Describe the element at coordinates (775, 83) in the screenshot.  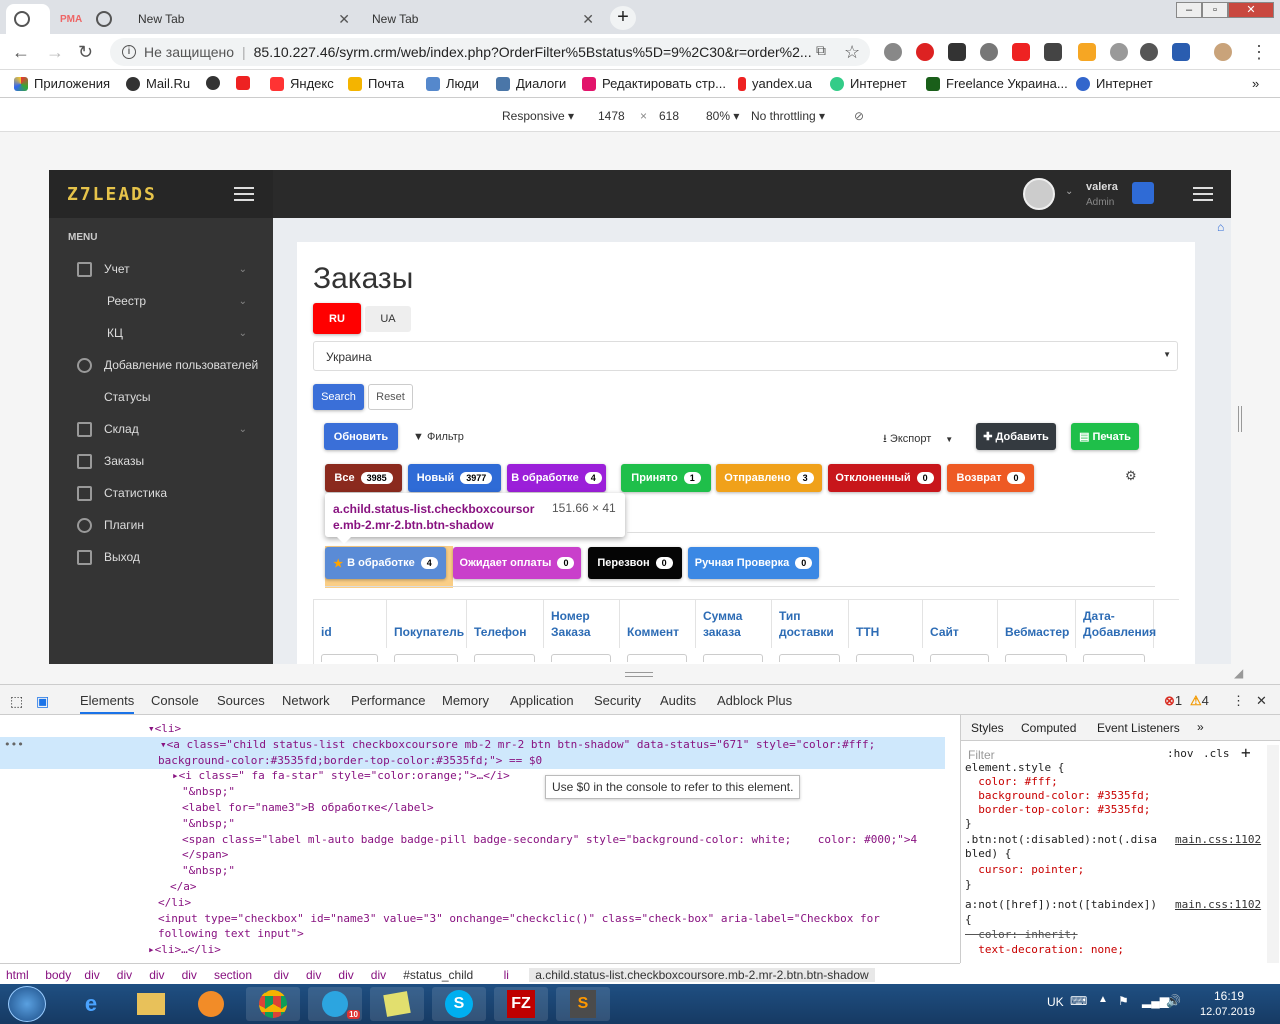
I see `bookmark-yandex-ua: yandex.ua` at that location.